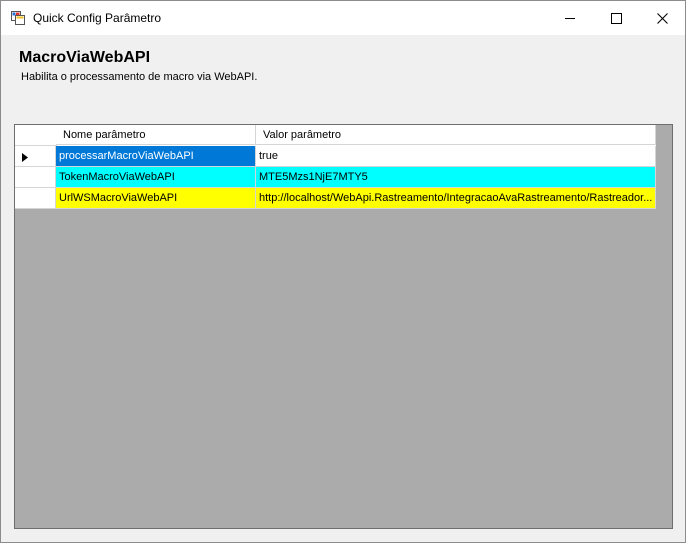  What do you see at coordinates (156, 177) in the screenshot?
I see `cell-parameter-name: TokenMacroViaWebAPI` at bounding box center [156, 177].